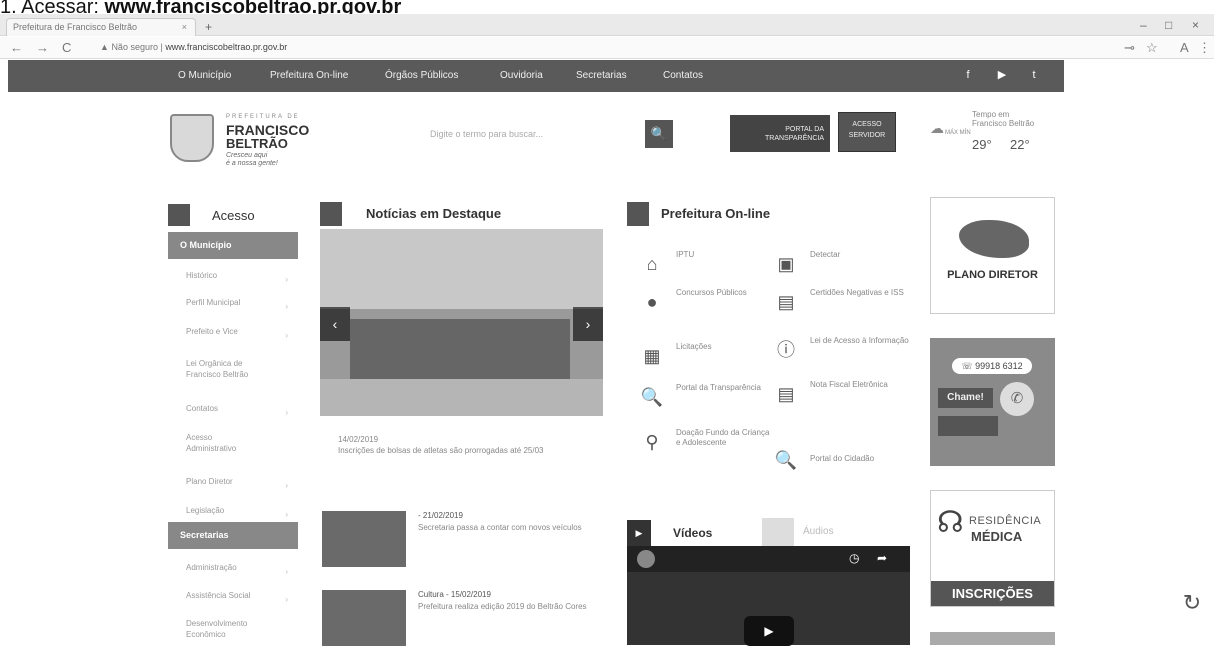  What do you see at coordinates (841, 465) in the screenshot?
I see `service-portal-cidadao: 🔍 Portal do Cidadão` at bounding box center [841, 465].